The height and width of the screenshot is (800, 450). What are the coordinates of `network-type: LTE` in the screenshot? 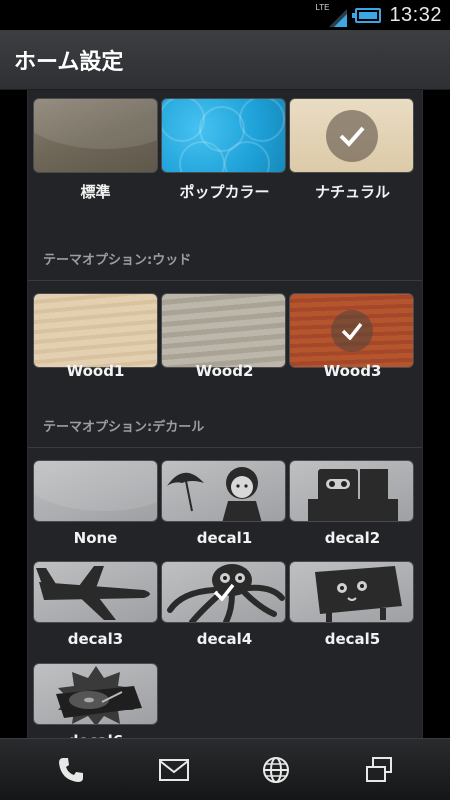 It's located at (322, 7).